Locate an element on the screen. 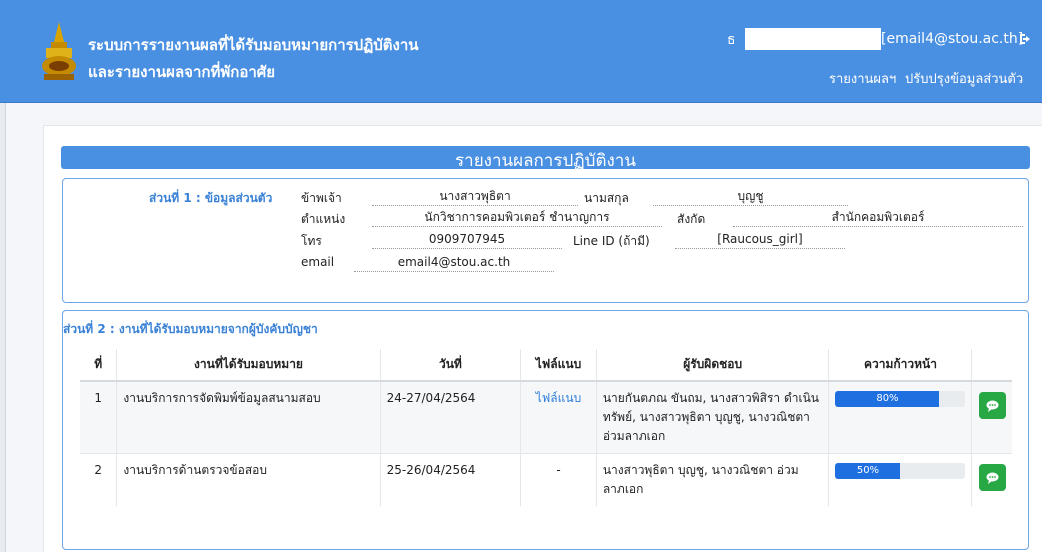 The width and height of the screenshot is (1042, 552). col-owners: ผู้รับผิดชอบ is located at coordinates (713, 365).